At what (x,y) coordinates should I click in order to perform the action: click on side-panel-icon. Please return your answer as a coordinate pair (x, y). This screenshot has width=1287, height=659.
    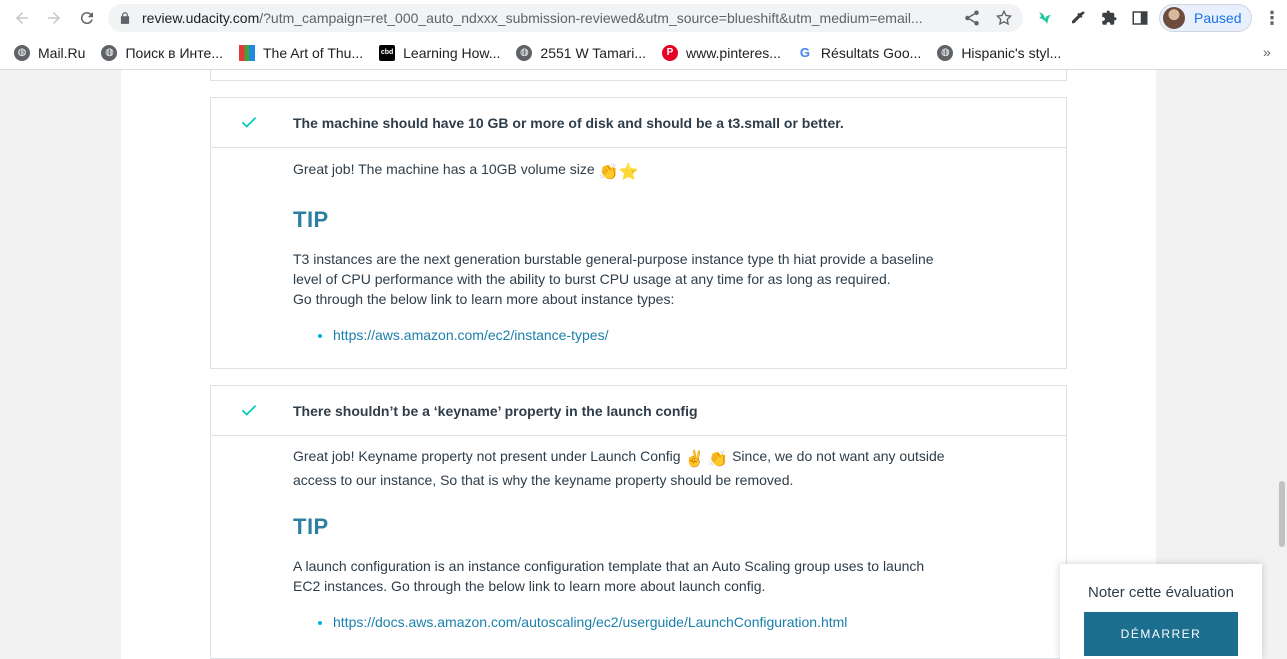
    Looking at the image, I should click on (1140, 18).